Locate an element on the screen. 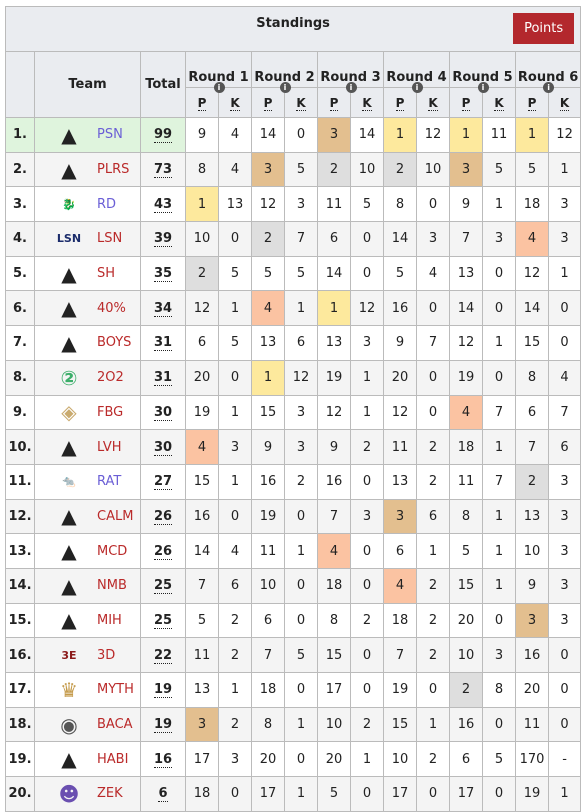  rank-cell: 3. is located at coordinates (20, 204).